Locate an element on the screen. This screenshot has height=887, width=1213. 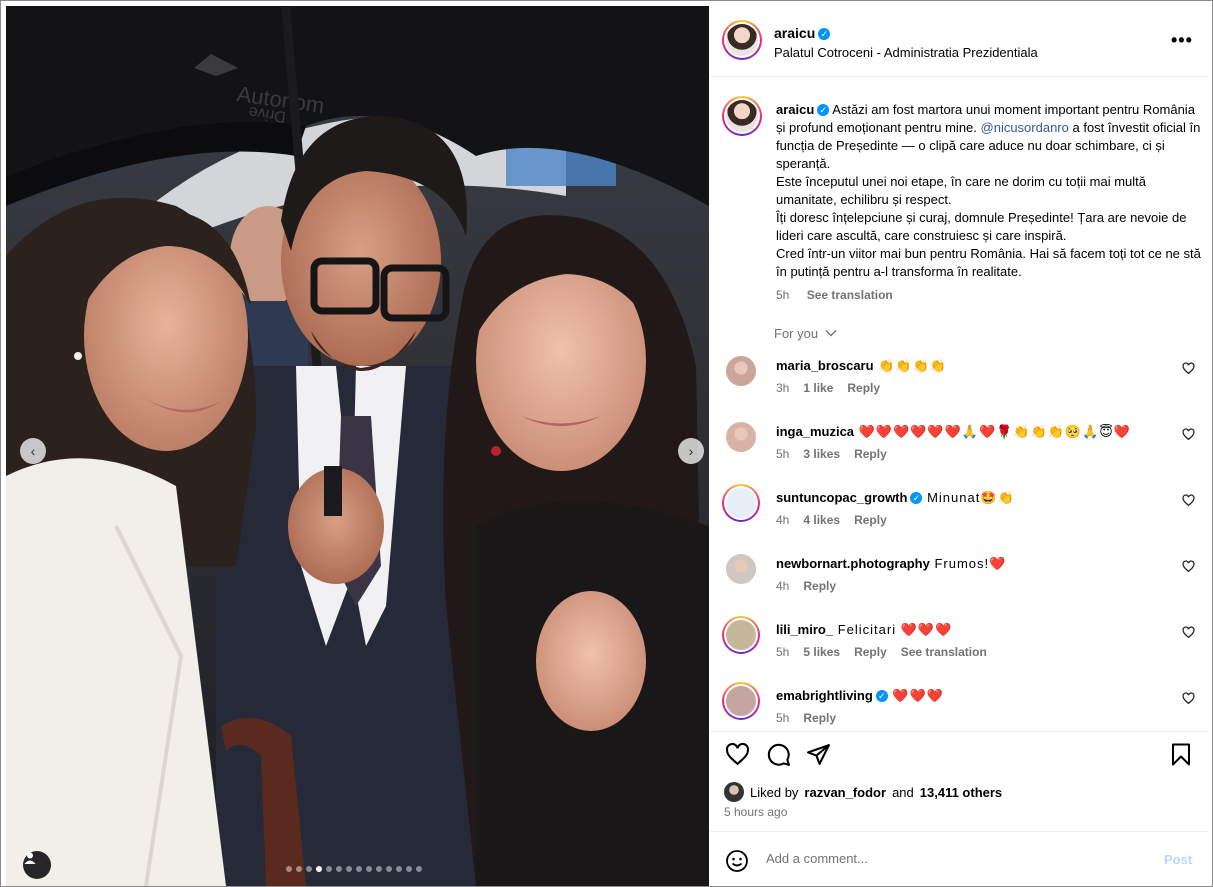
post-comment-button: Post is located at coordinates (1178, 859).